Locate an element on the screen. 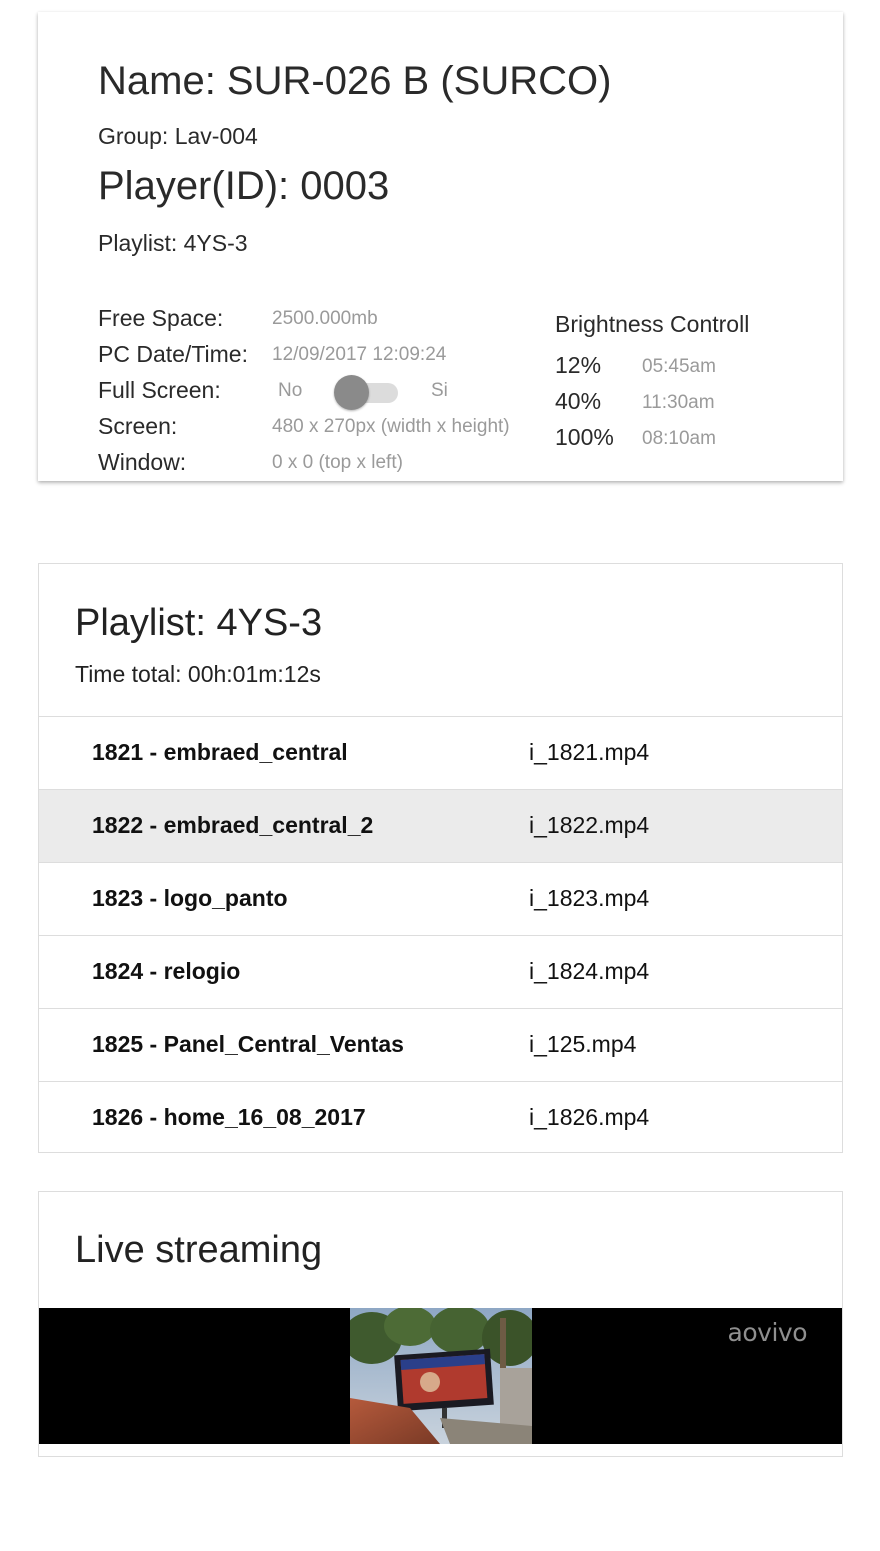 This screenshot has width=880, height=1551. playlist-row: 1823 - logo_panto i_1823.mp4 is located at coordinates (440, 899).